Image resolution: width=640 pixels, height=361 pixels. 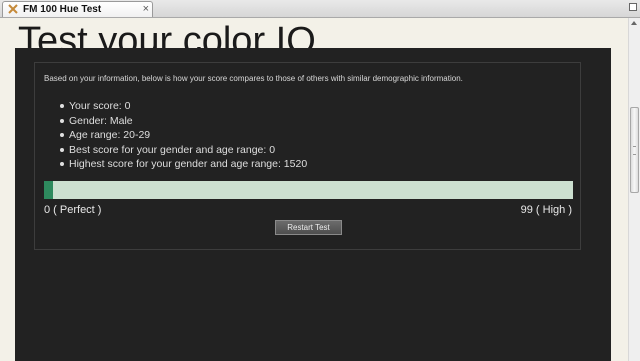 What do you see at coordinates (633, 7) in the screenshot?
I see `maximize-icon` at bounding box center [633, 7].